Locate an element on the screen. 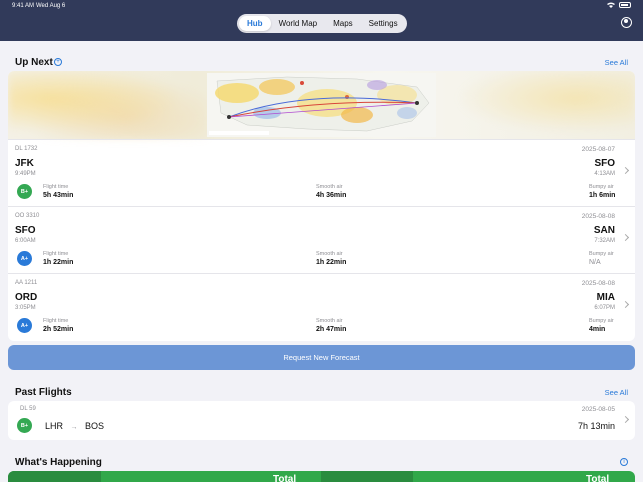 This screenshot has width=643, height=482. destination-code: SFO is located at coordinates (604, 163).